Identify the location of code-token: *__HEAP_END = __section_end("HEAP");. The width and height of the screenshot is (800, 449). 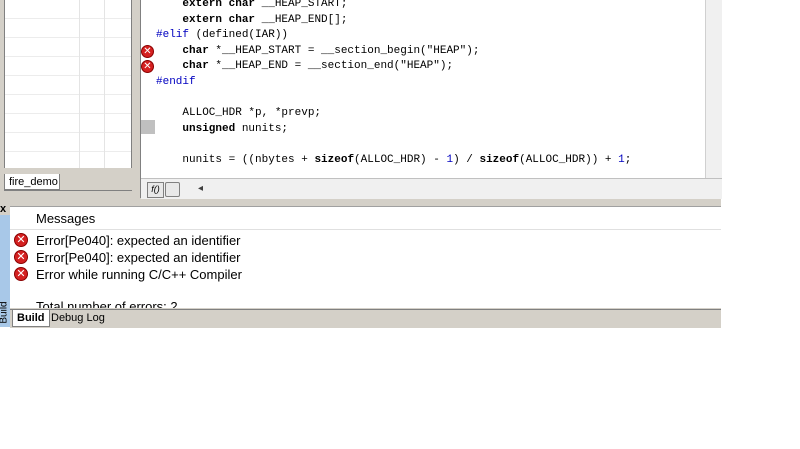
(331, 66).